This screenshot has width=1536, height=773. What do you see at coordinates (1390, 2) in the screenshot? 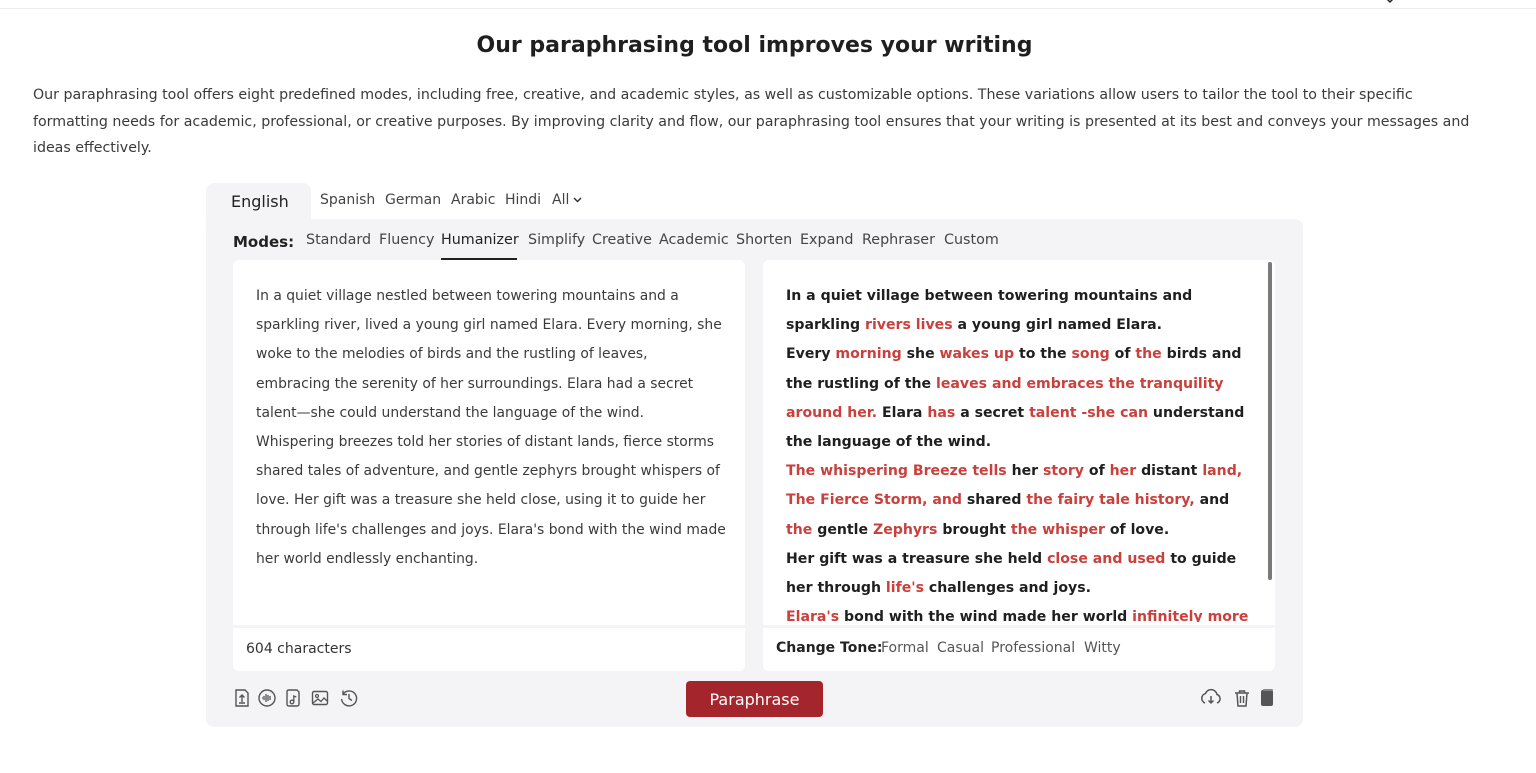
I see `header-caret-icon` at bounding box center [1390, 2].